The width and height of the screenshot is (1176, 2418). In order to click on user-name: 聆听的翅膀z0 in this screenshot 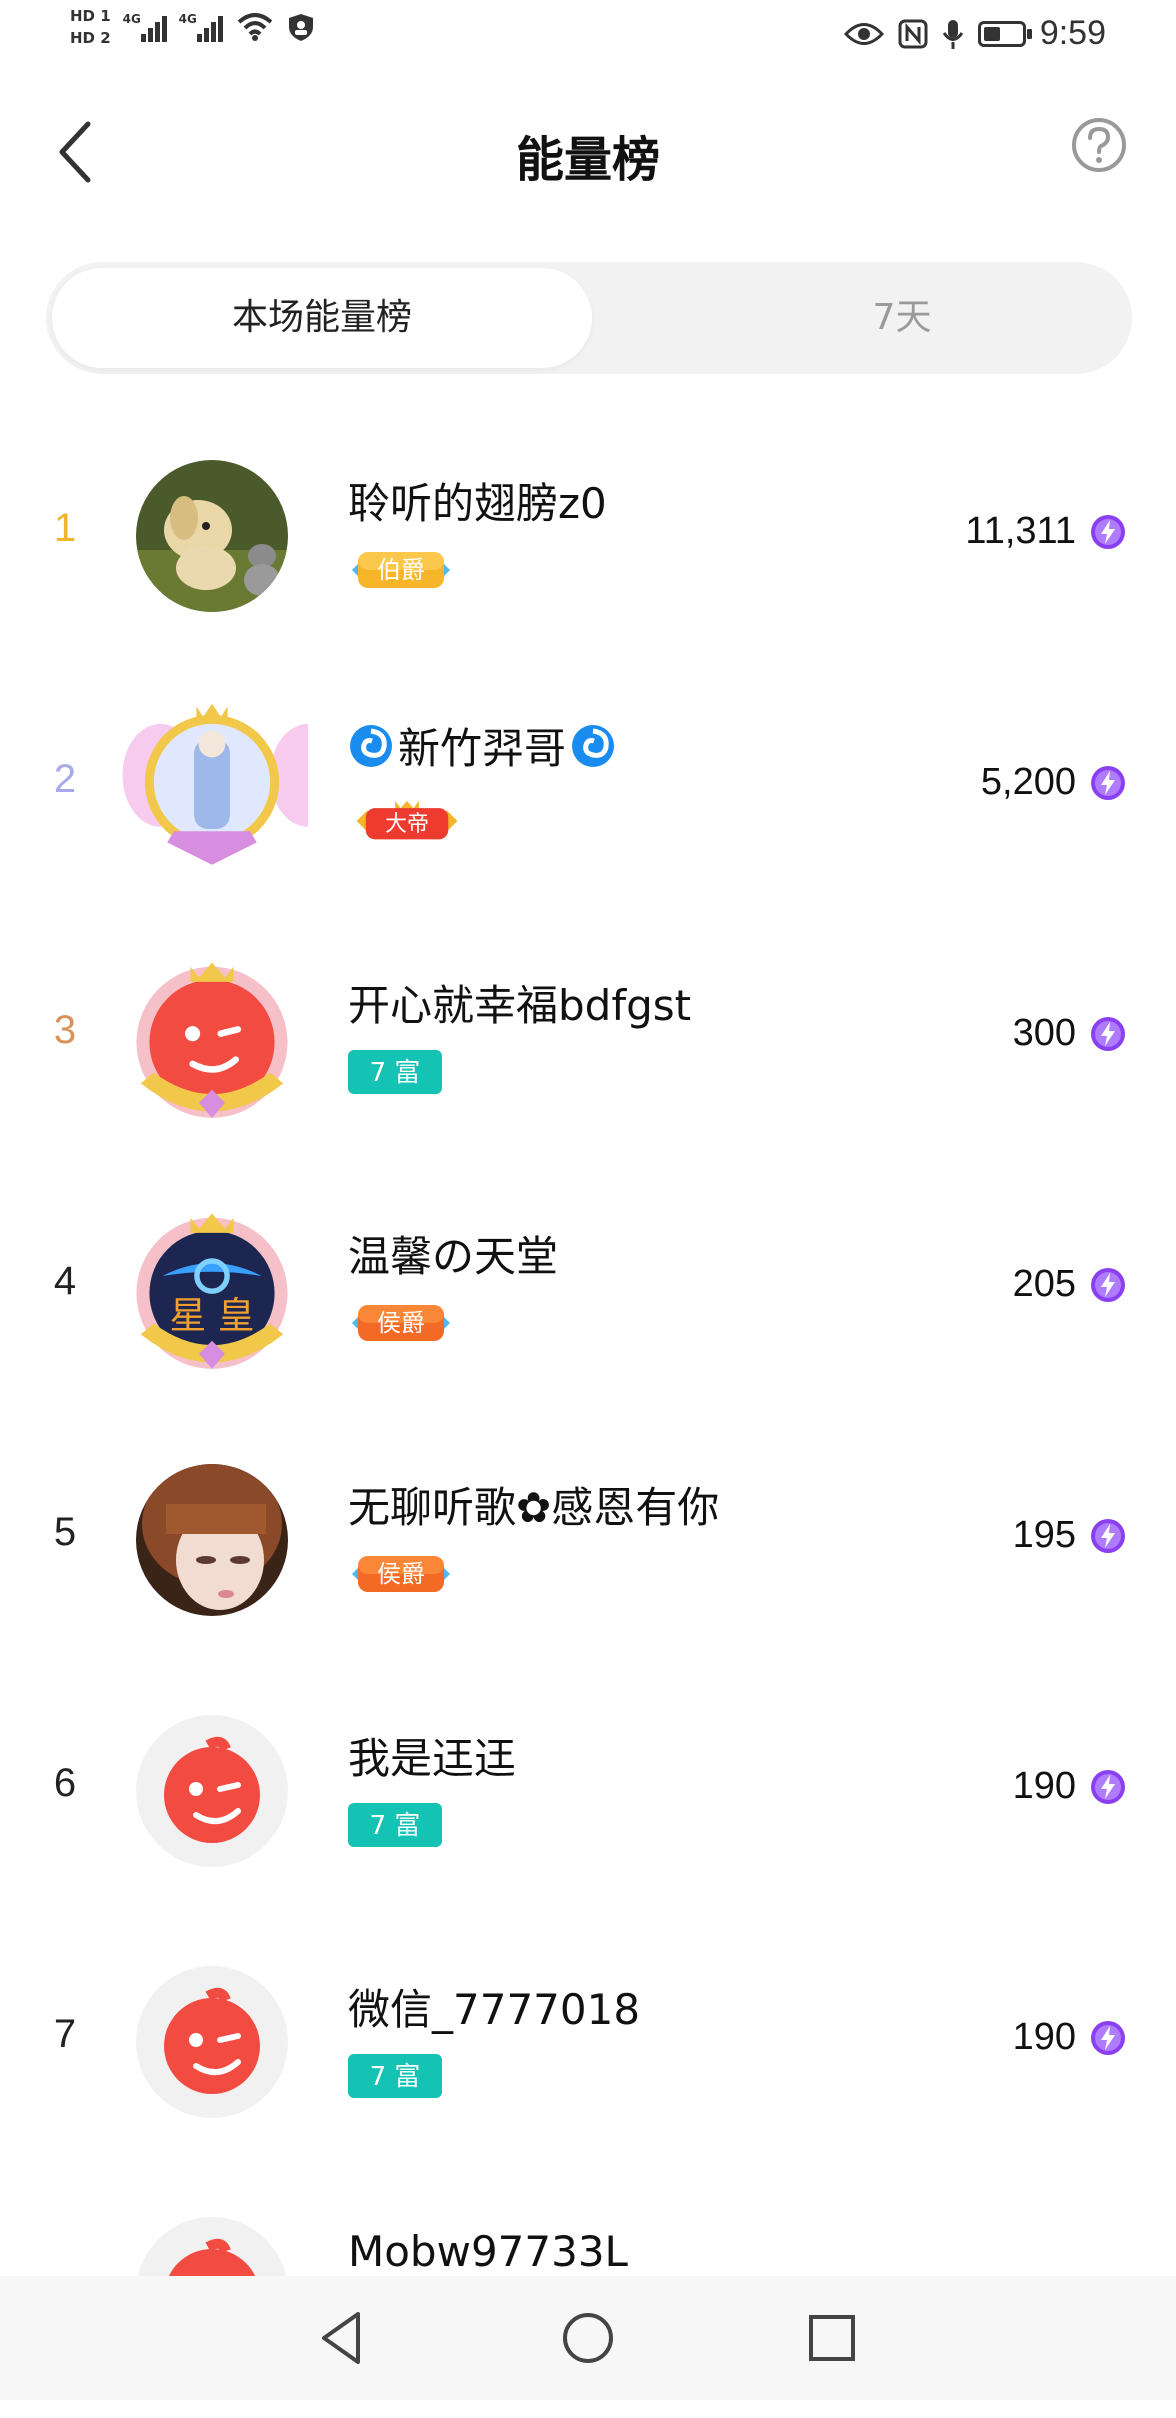, I will do `click(477, 503)`.